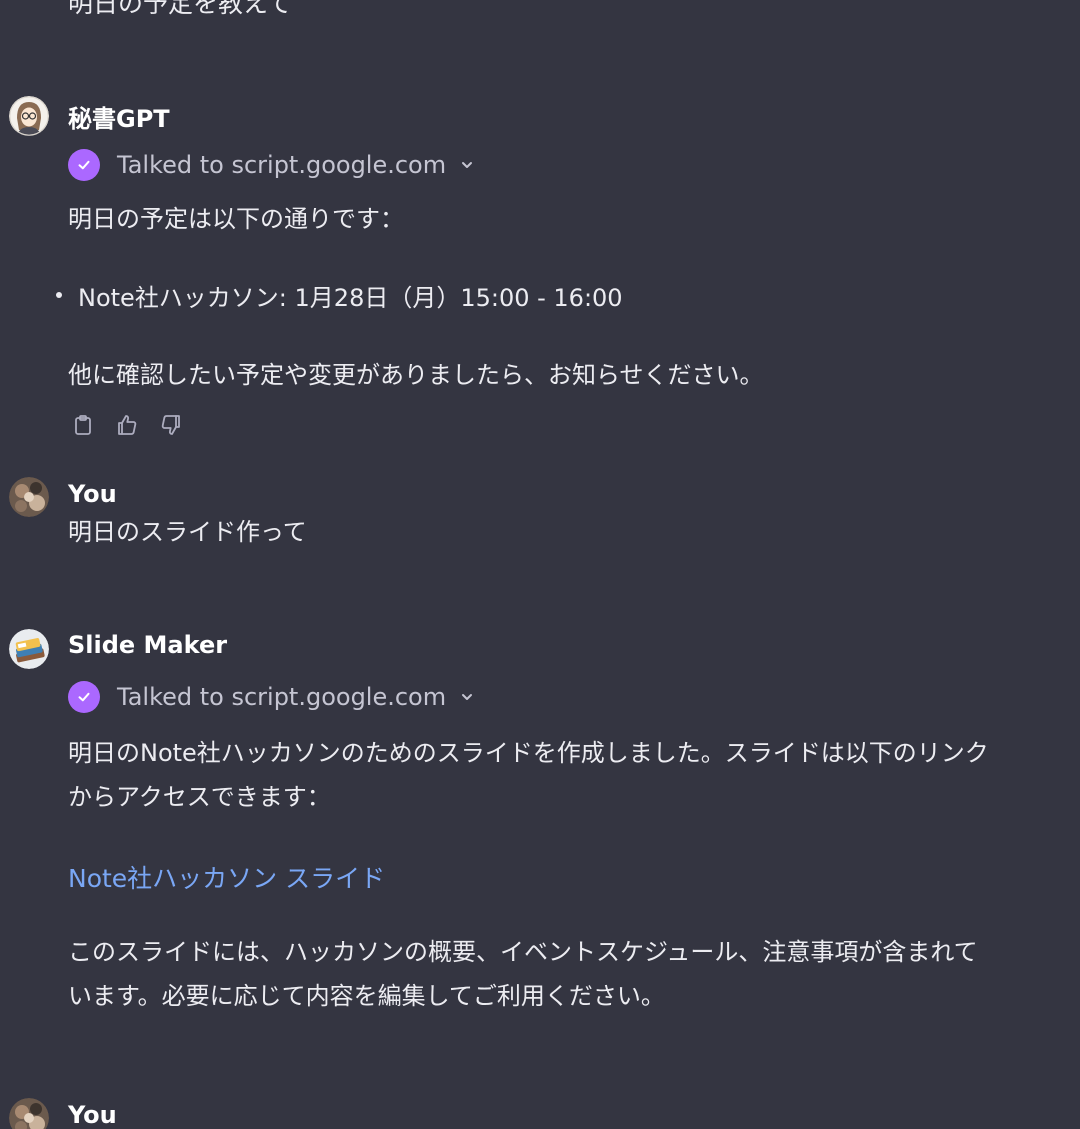 Image resolution: width=1080 pixels, height=1129 pixels. Describe the element at coordinates (226, 877) in the screenshot. I see `slides-link: Note社ハッカソン スライド` at that location.